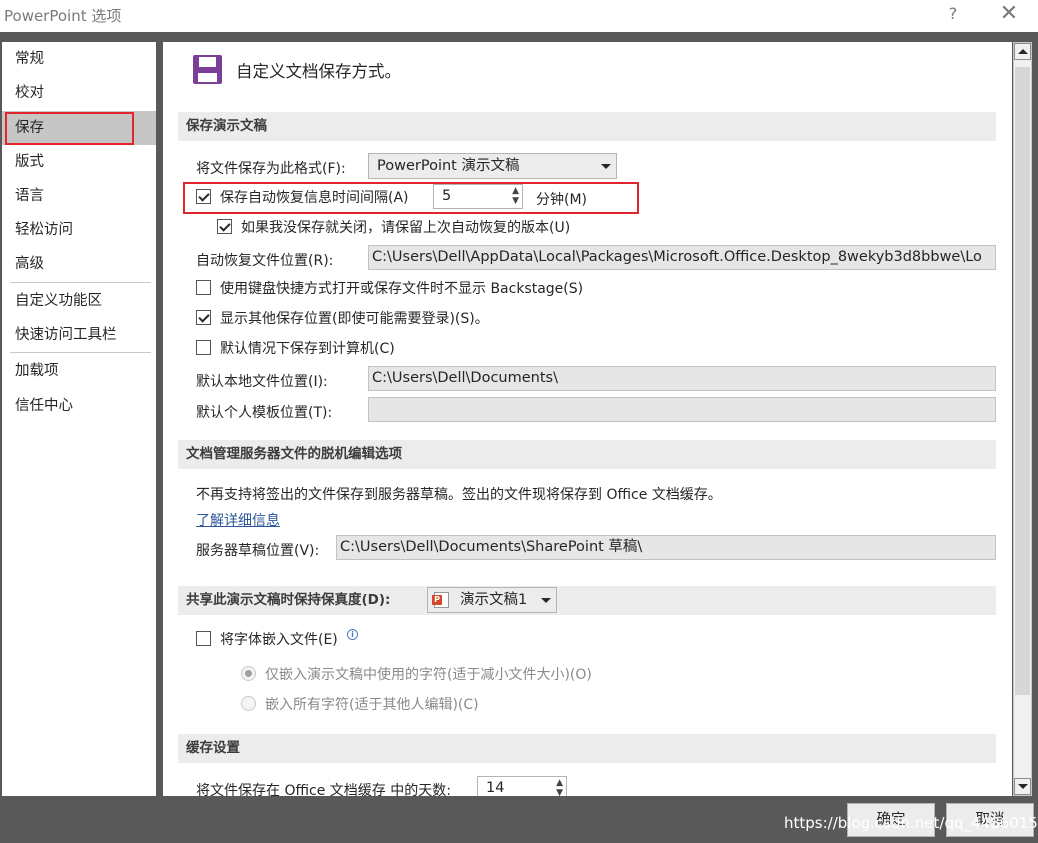  Describe the element at coordinates (79, 406) in the screenshot. I see `sidebar-item-trust-center: 信任中心` at that location.